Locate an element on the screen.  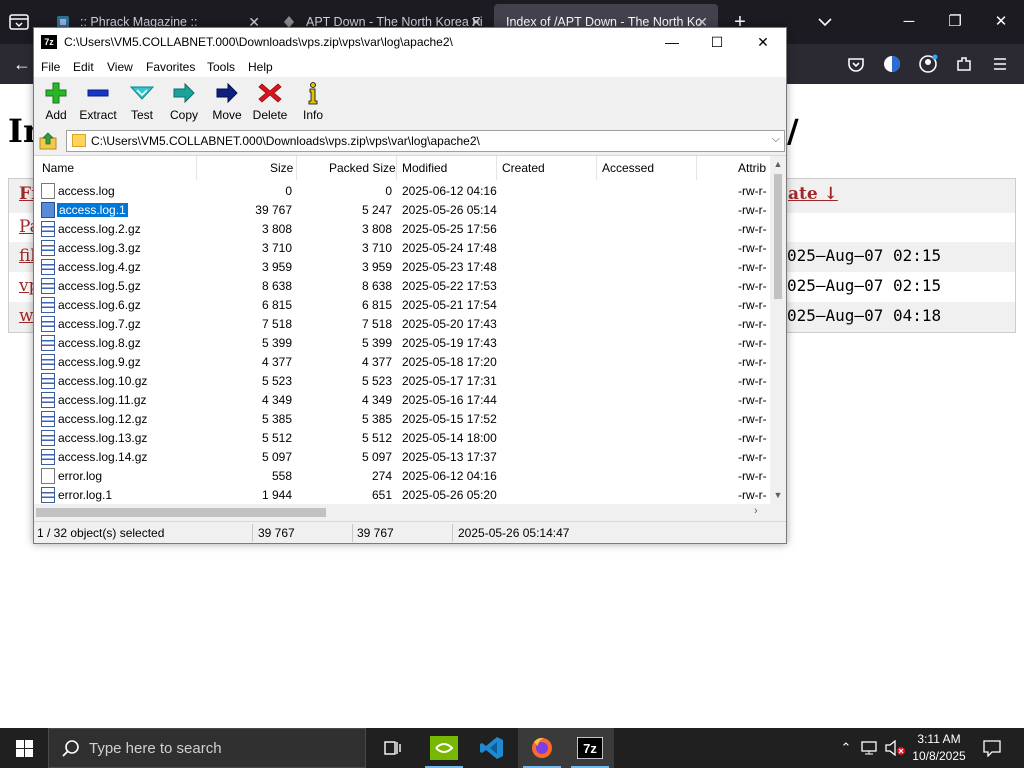
network-icon is located at coordinates (870, 748).